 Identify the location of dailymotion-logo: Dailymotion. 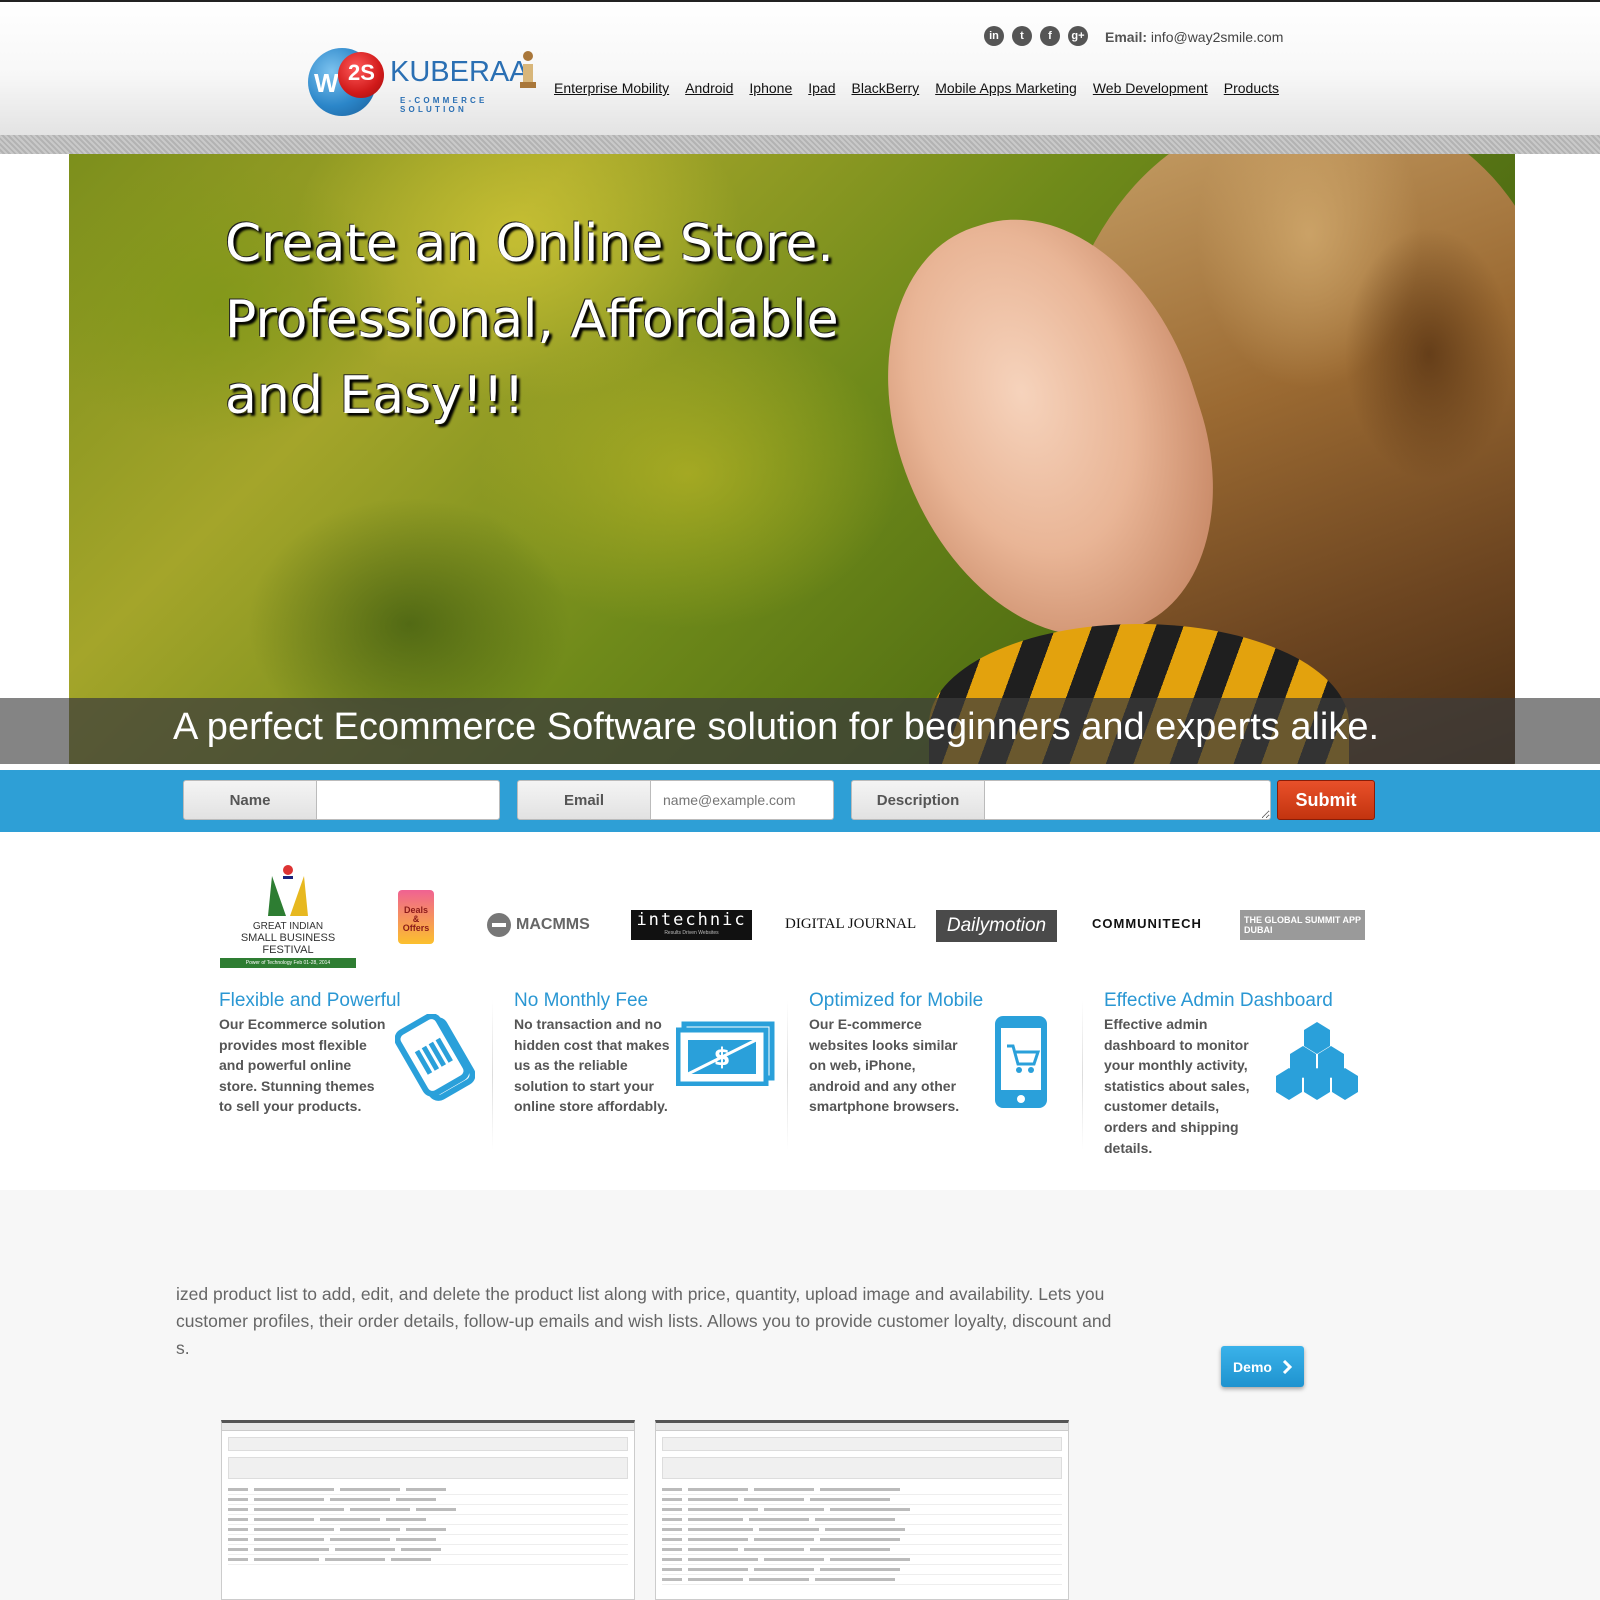
(996, 926).